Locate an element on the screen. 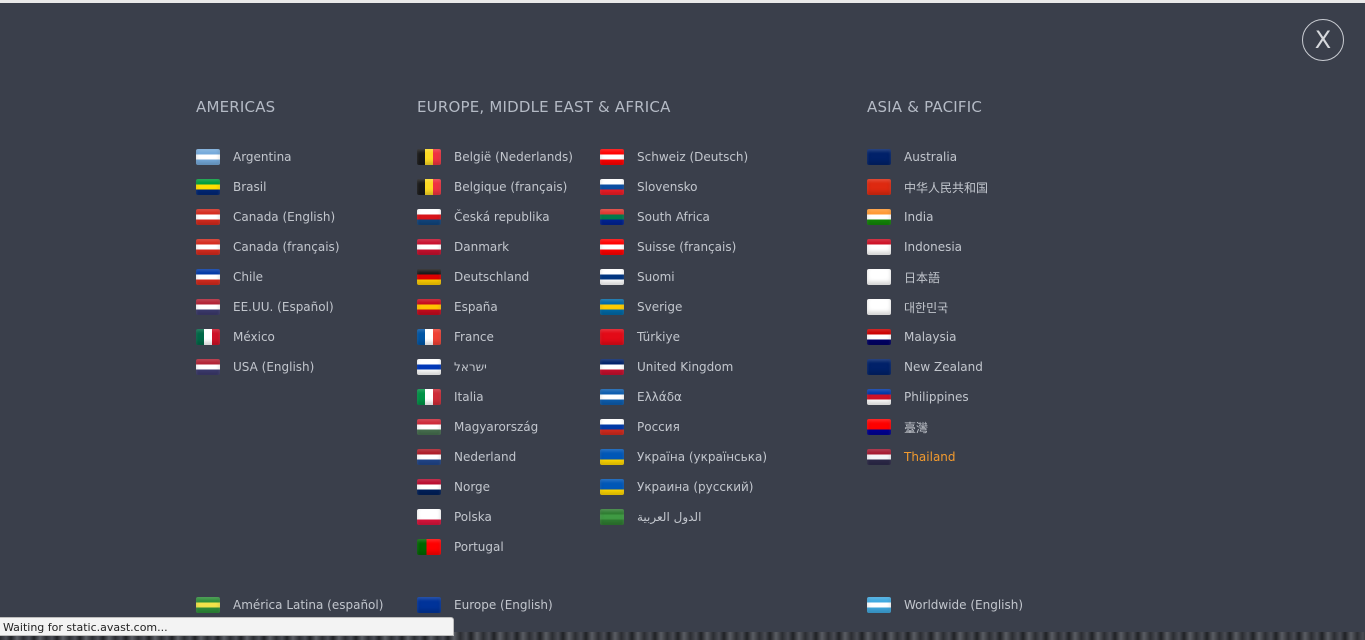  country-link: Brasil is located at coordinates (268, 187).